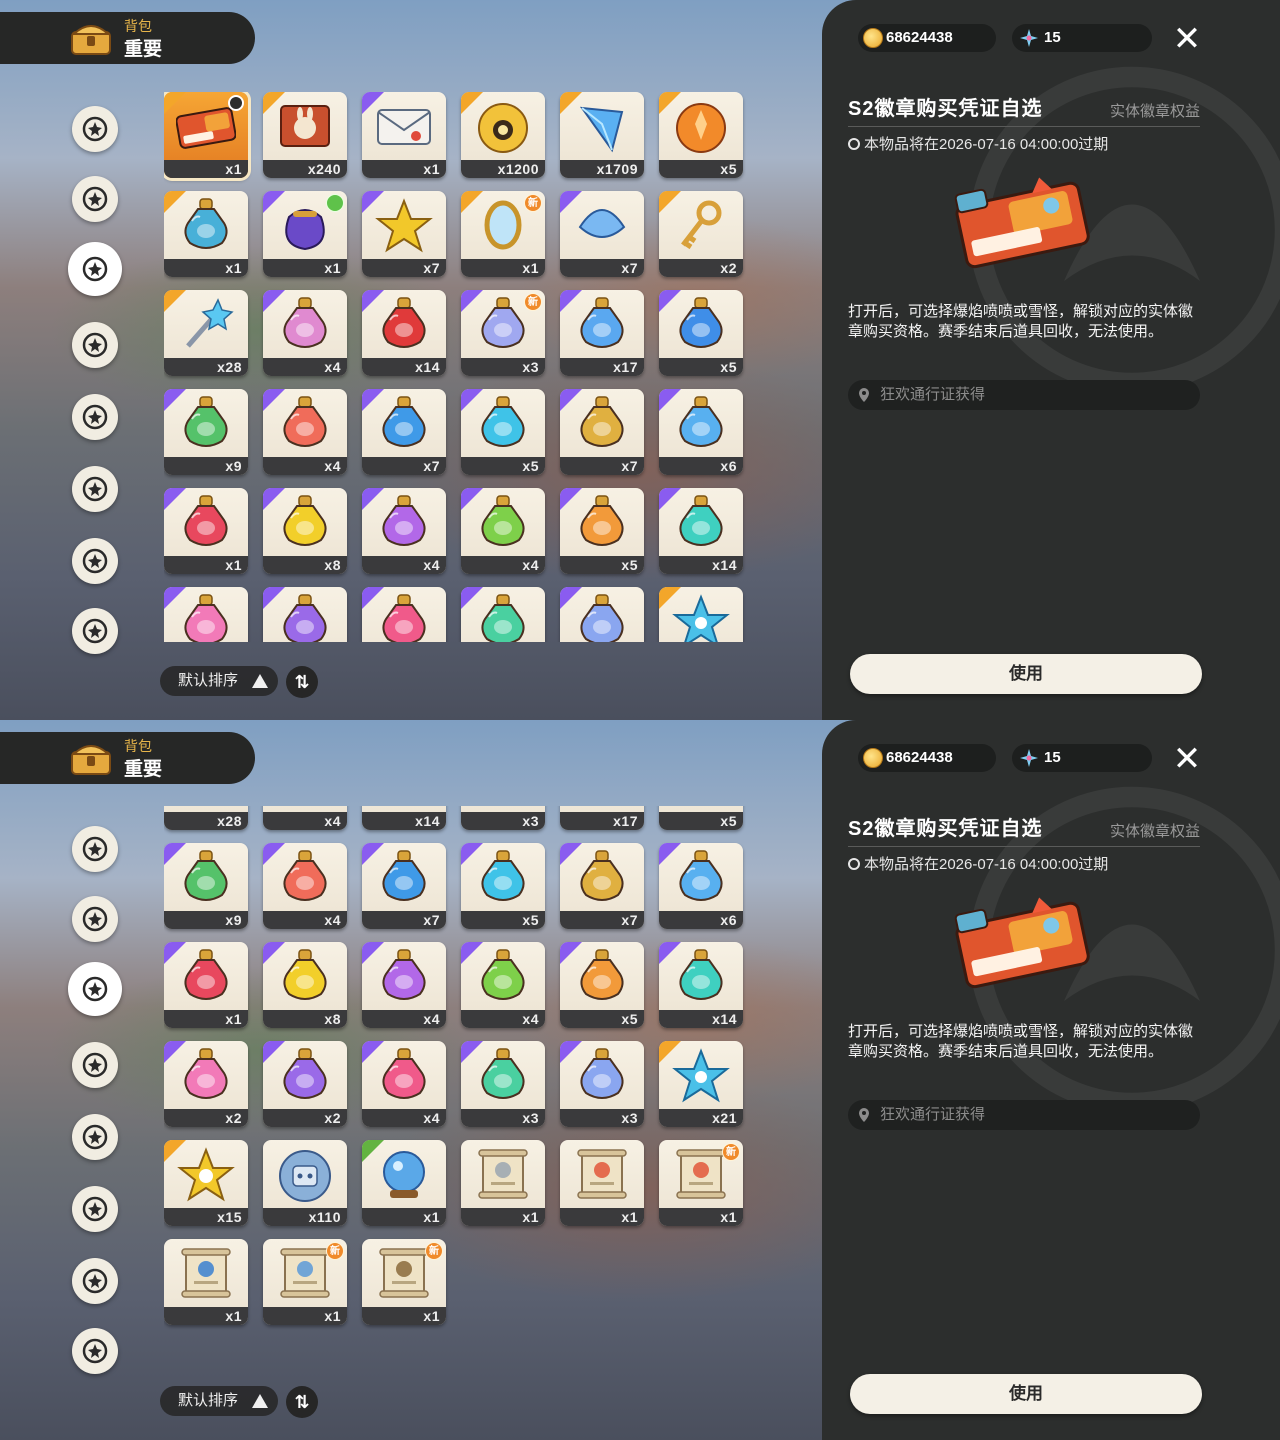  I want to click on inventory-item: x21, so click(701, 1084).